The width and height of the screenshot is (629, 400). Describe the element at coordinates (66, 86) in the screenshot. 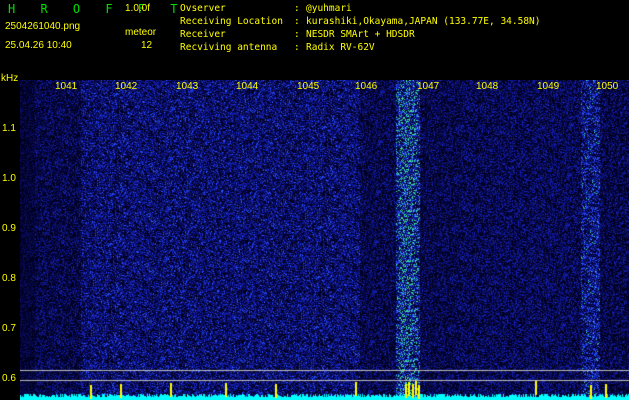

I see `x-tick-label: 1041` at that location.